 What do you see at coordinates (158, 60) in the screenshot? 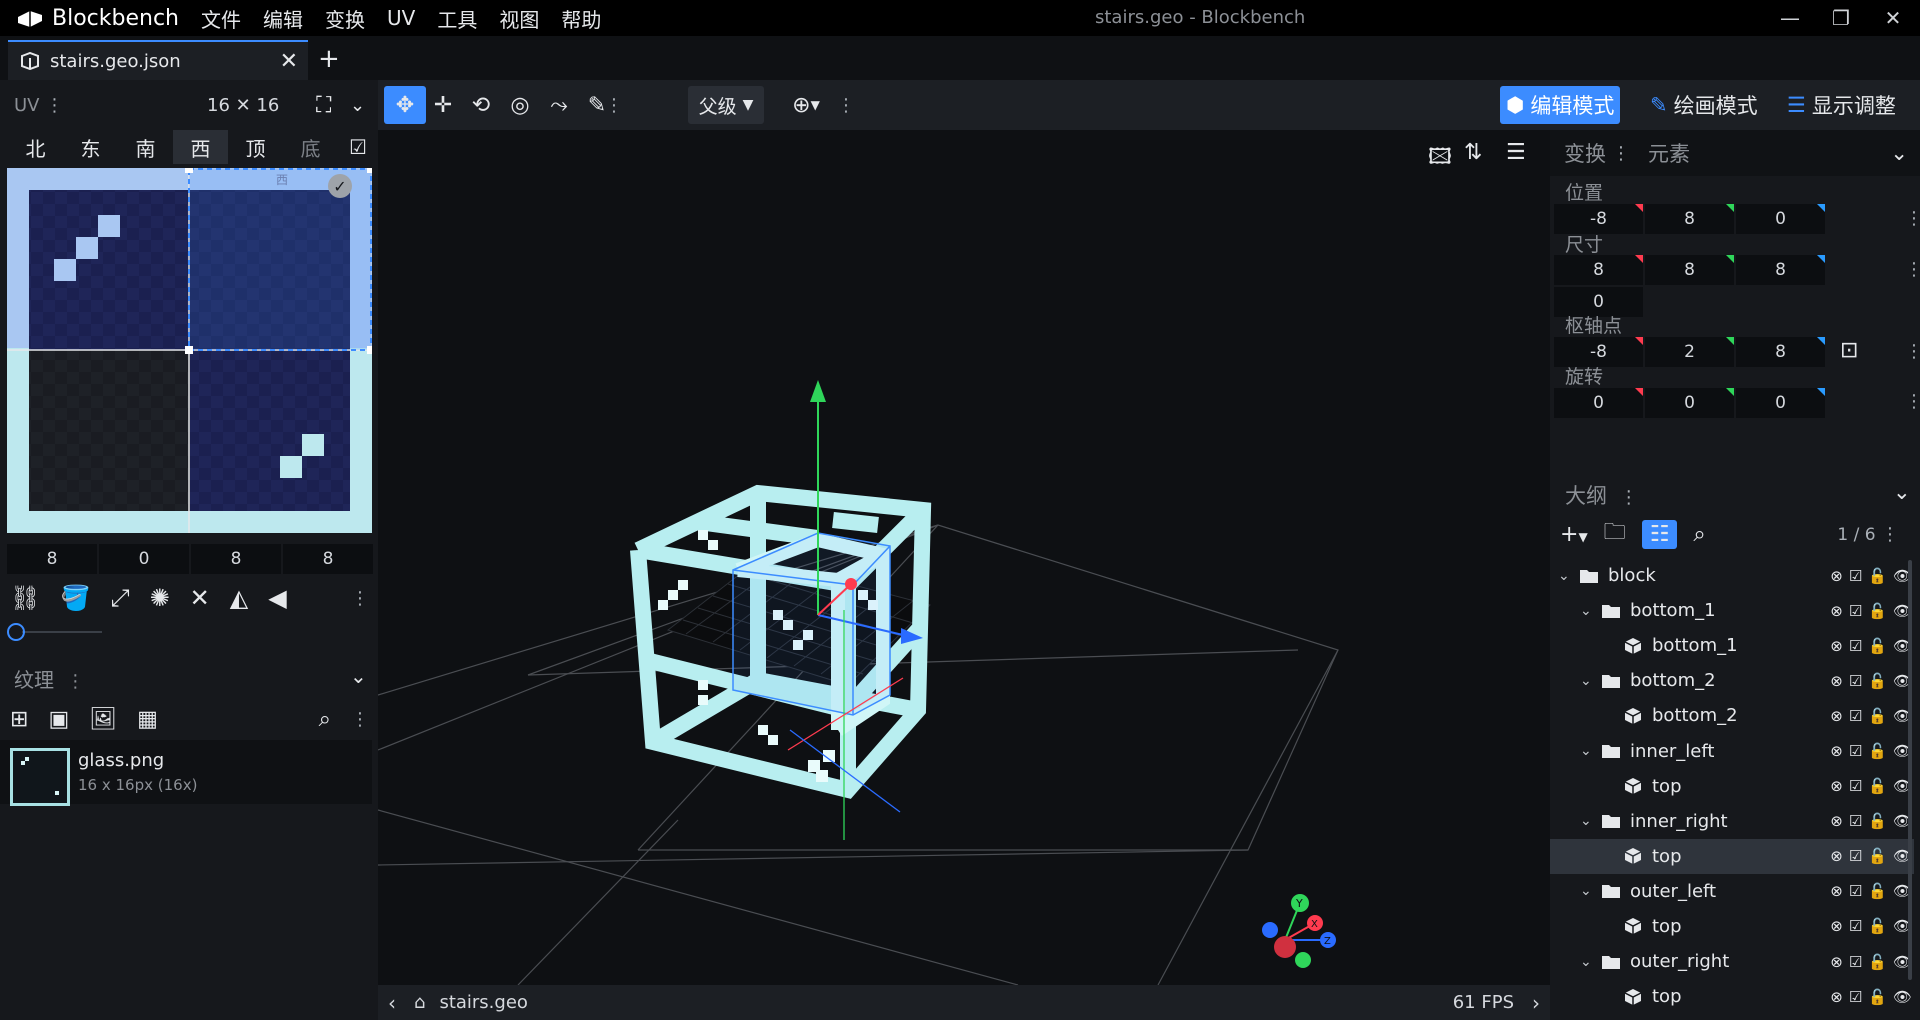
I see `tab-stairs-geo: stairs.geo.json ✕` at bounding box center [158, 60].